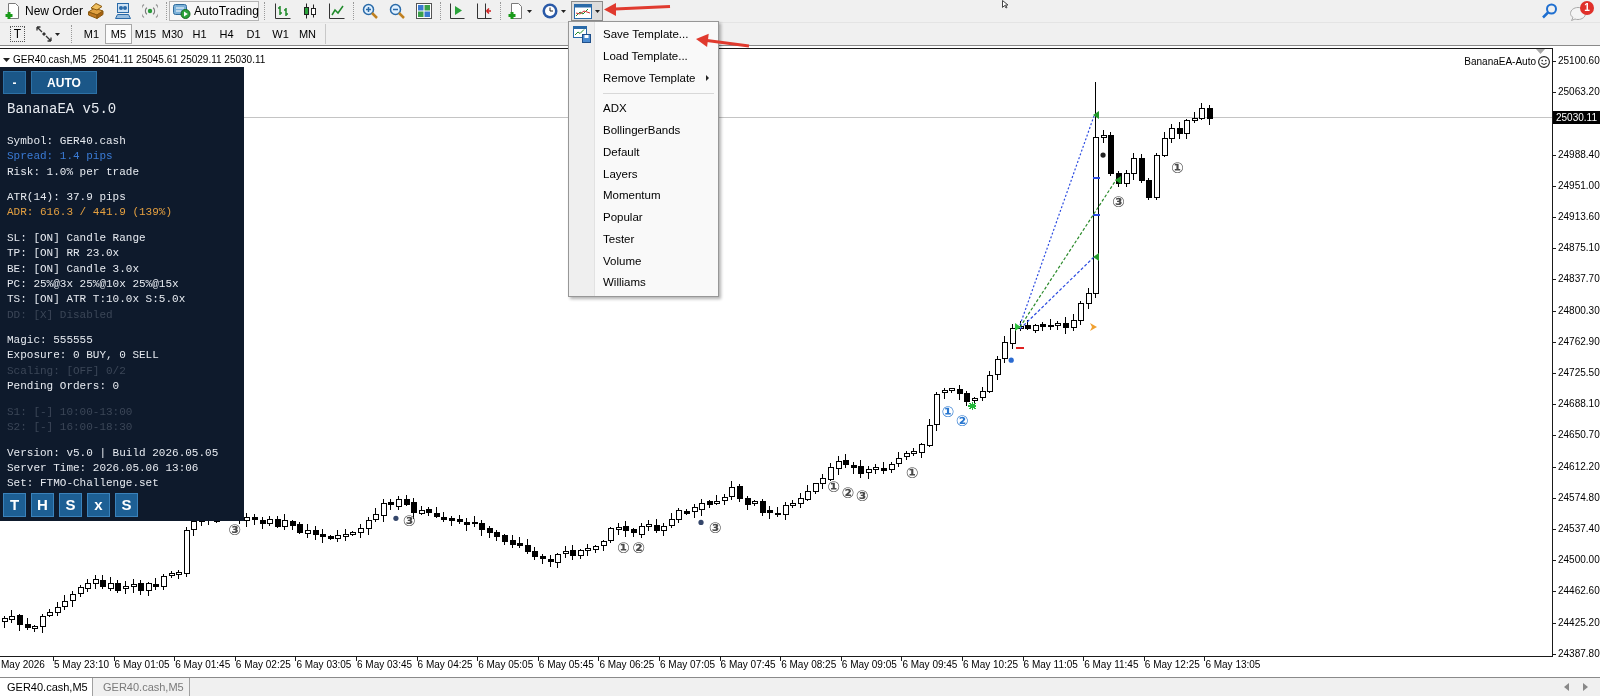 The image size is (1600, 696). What do you see at coordinates (42, 11) in the screenshot?
I see `new-order-button: New Order` at bounding box center [42, 11].